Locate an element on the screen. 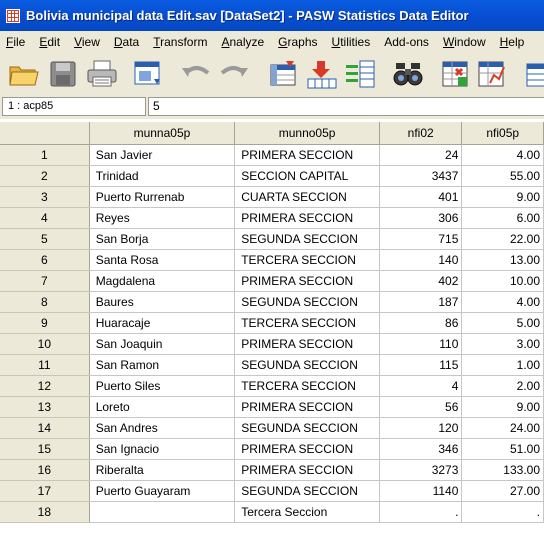 The image size is (544, 542). row-header: 4 is located at coordinates (45, 218).